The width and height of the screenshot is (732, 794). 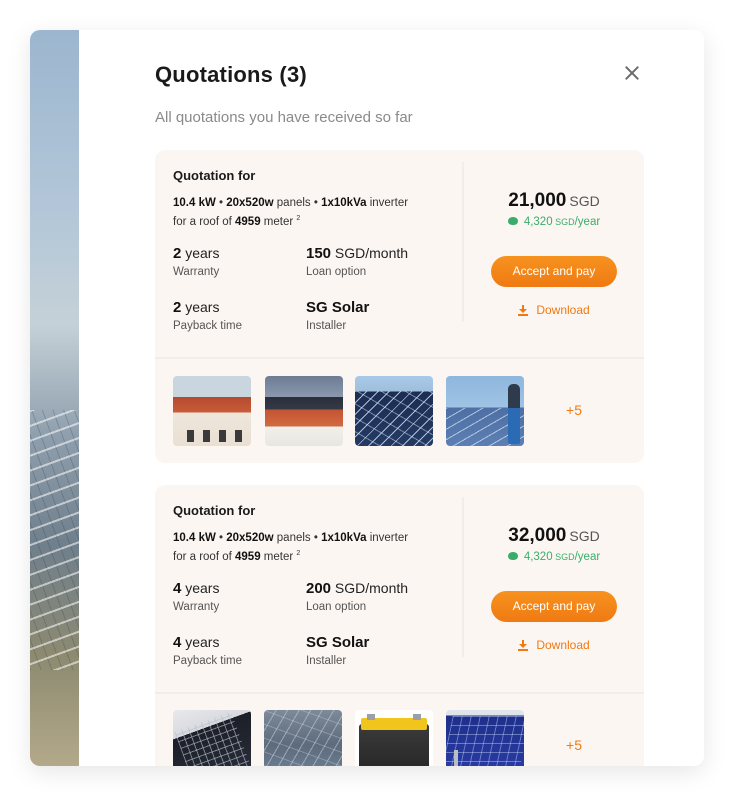 What do you see at coordinates (212, 411) in the screenshot?
I see `house-photo-thumbnail` at bounding box center [212, 411].